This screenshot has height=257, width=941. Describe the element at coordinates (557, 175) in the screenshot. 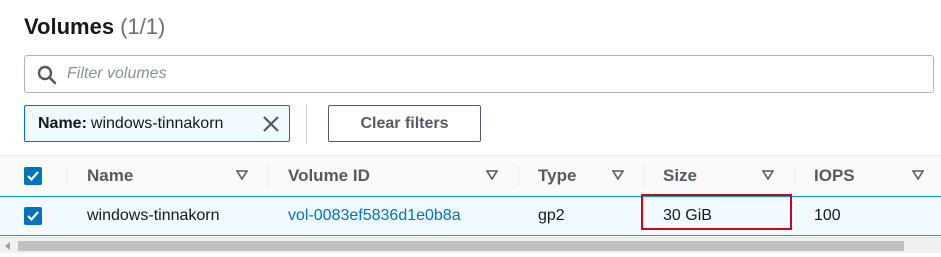

I see `column-header-type: Type` at that location.